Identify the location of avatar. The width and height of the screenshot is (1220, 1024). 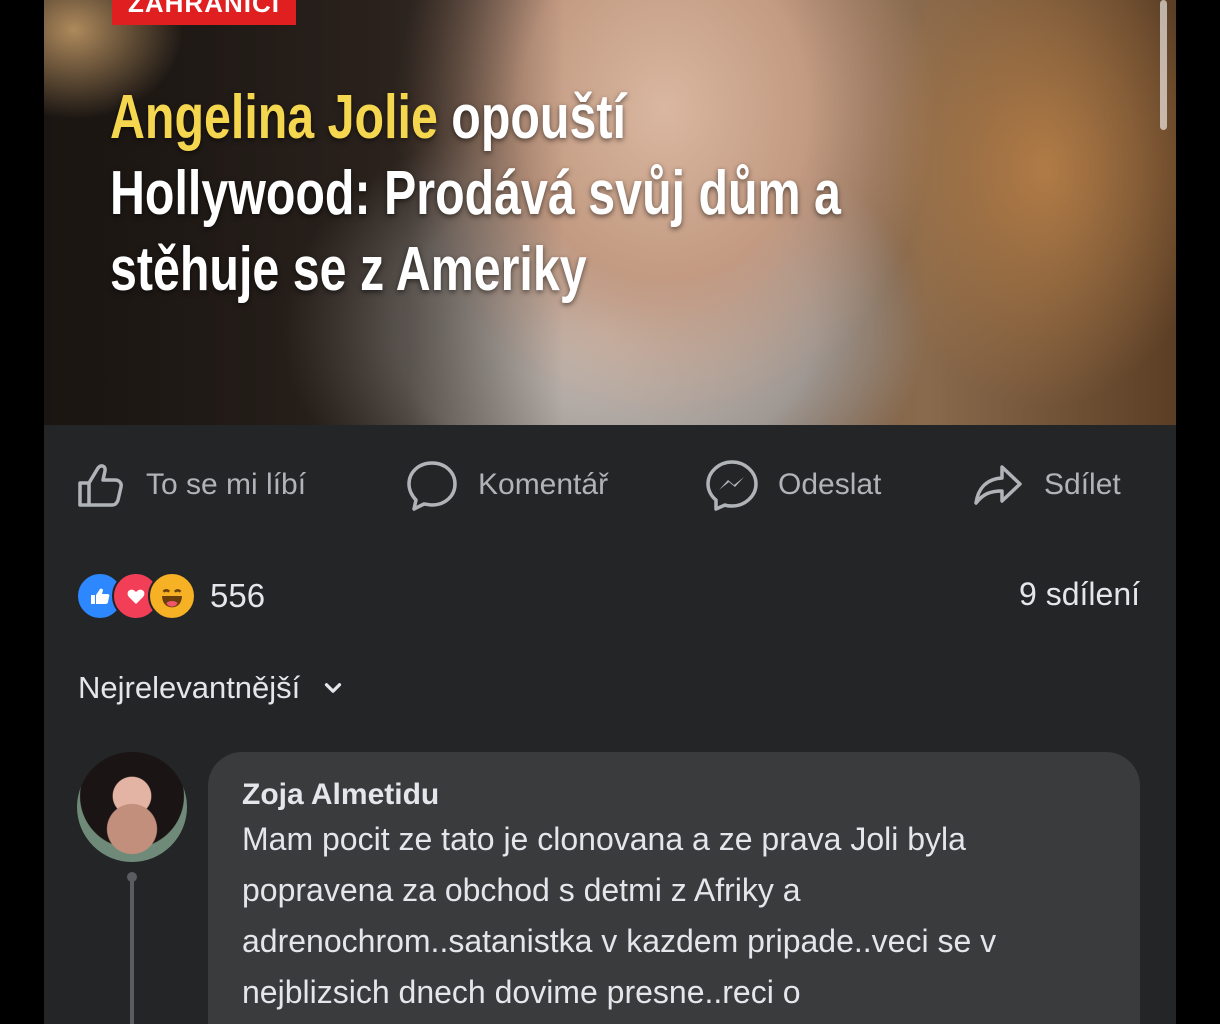
(132, 807).